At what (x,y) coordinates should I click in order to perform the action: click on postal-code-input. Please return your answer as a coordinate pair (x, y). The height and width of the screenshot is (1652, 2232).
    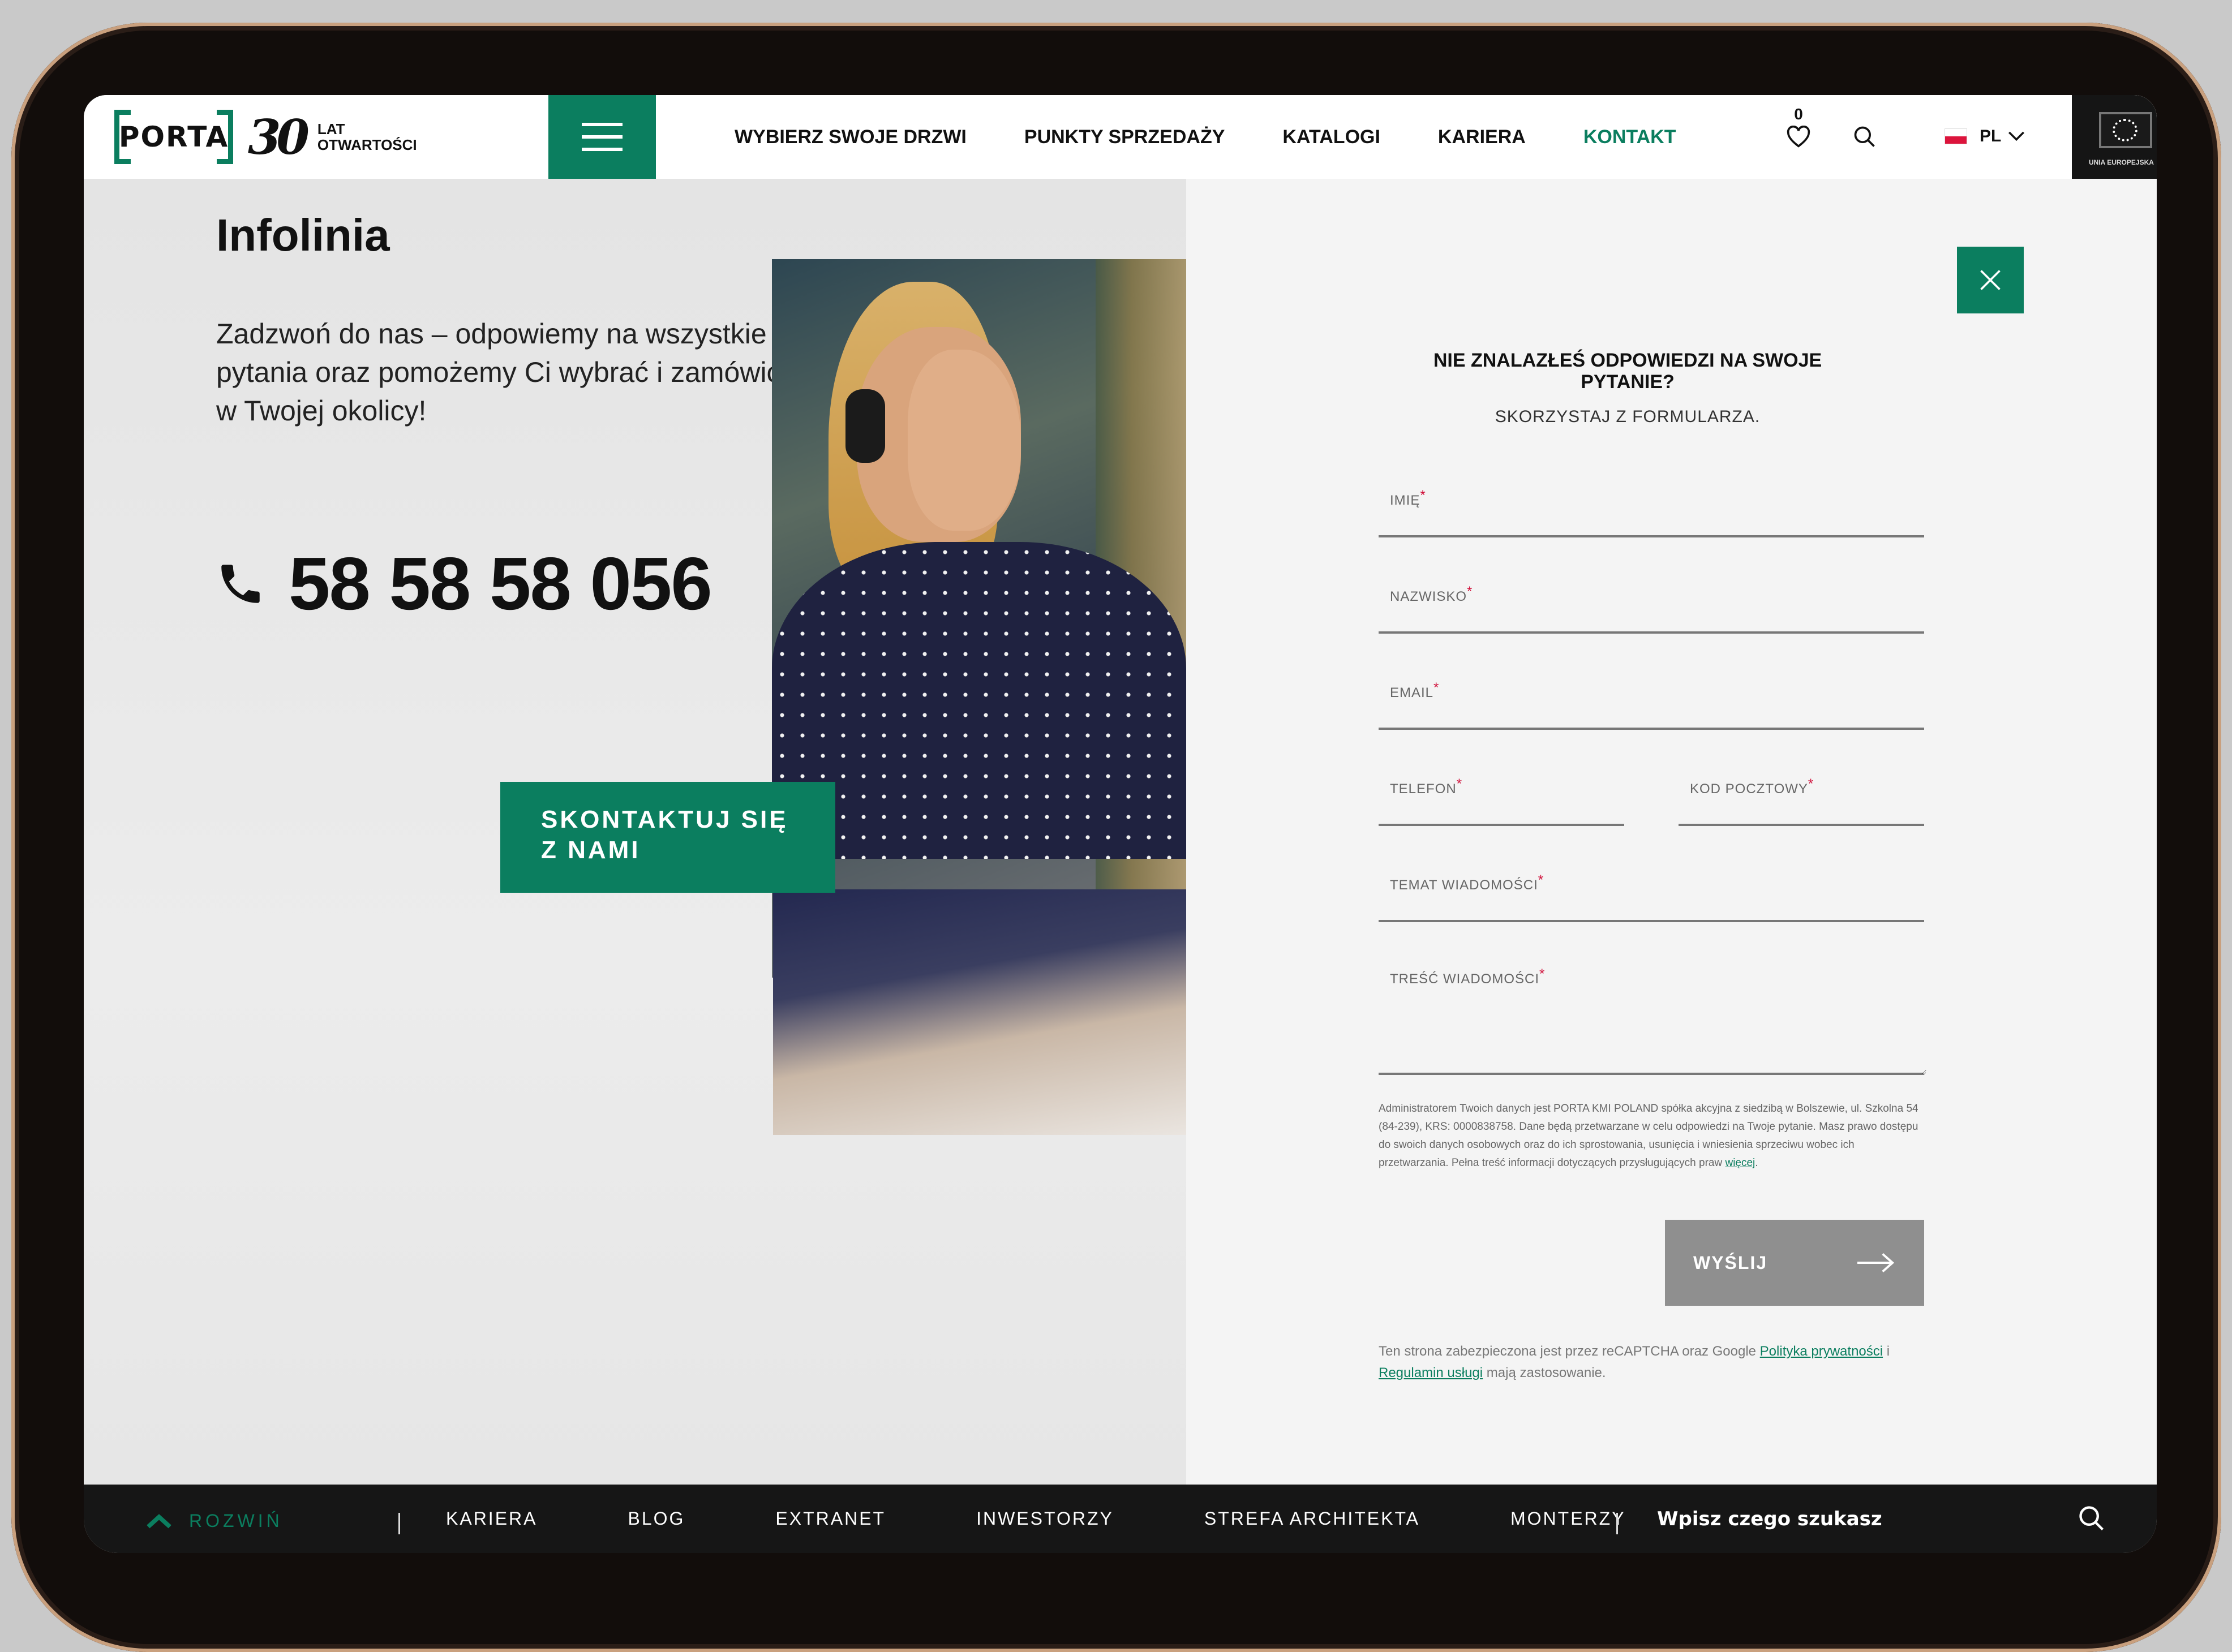
    Looking at the image, I should click on (1802, 785).